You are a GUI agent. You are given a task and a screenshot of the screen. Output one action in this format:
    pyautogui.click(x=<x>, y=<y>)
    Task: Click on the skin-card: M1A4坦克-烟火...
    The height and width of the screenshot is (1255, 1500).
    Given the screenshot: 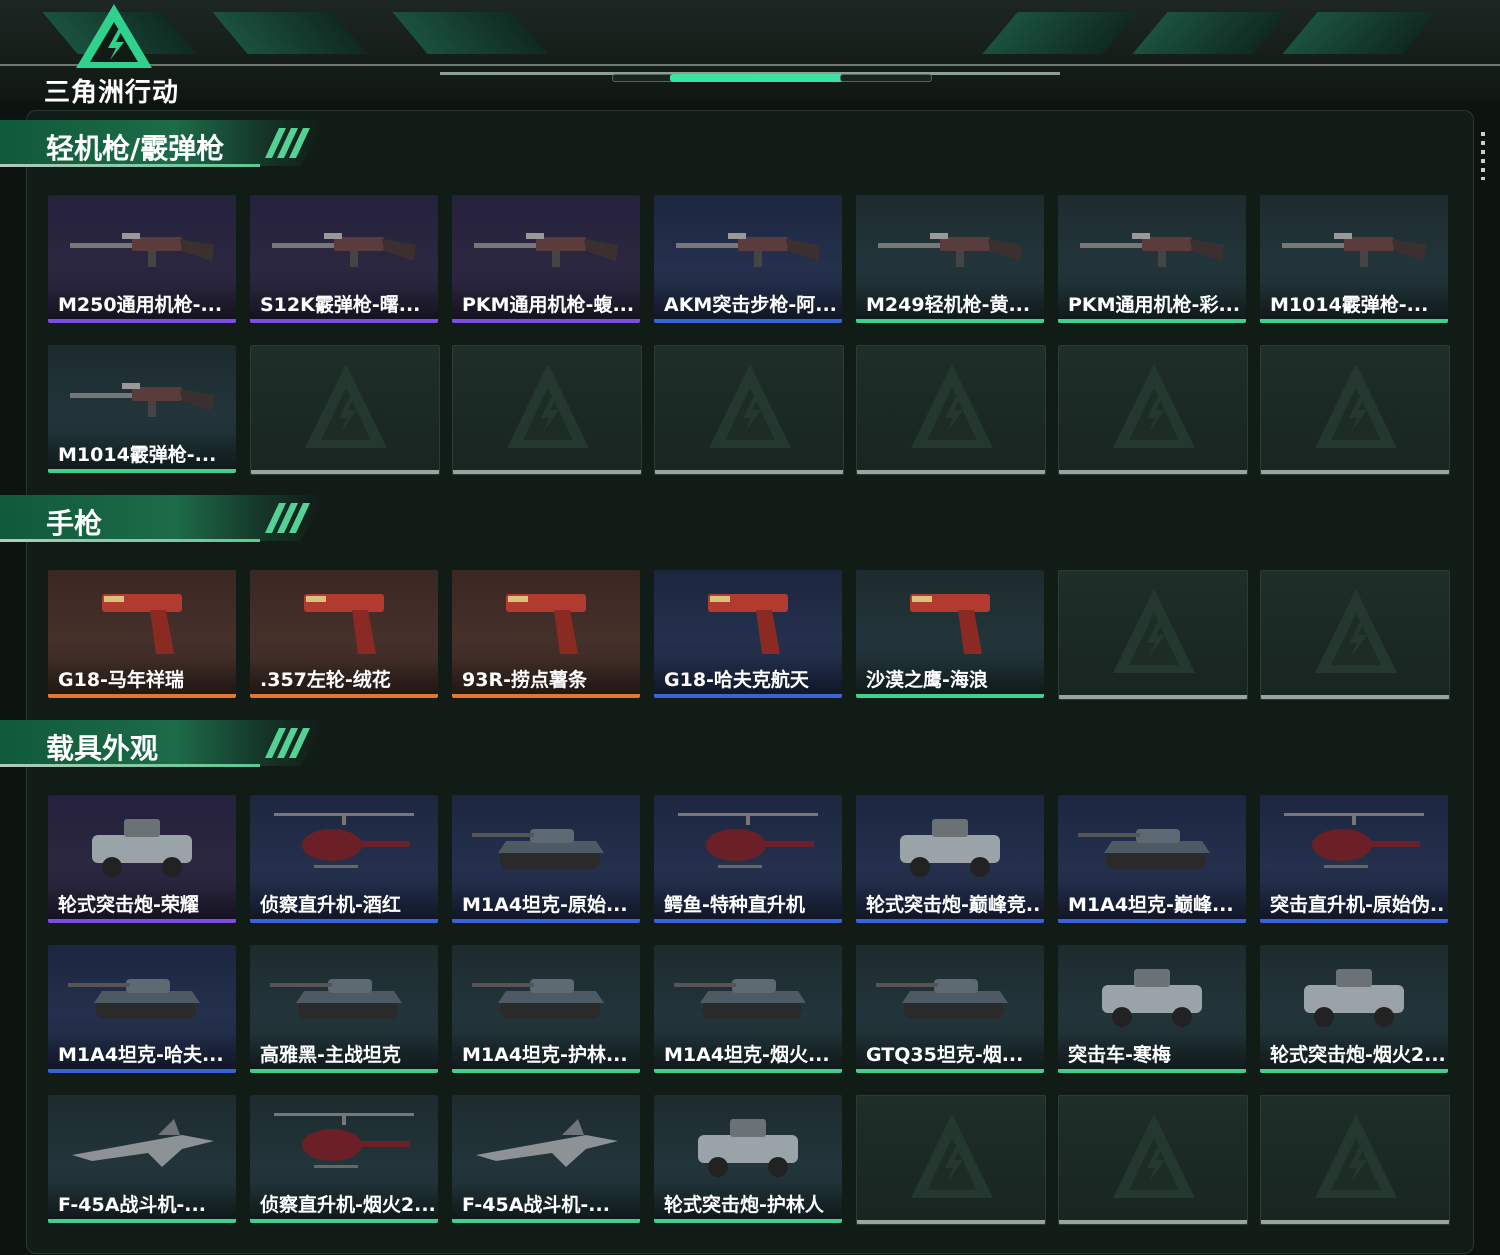 What is the action you would take?
    pyautogui.click(x=748, y=1009)
    